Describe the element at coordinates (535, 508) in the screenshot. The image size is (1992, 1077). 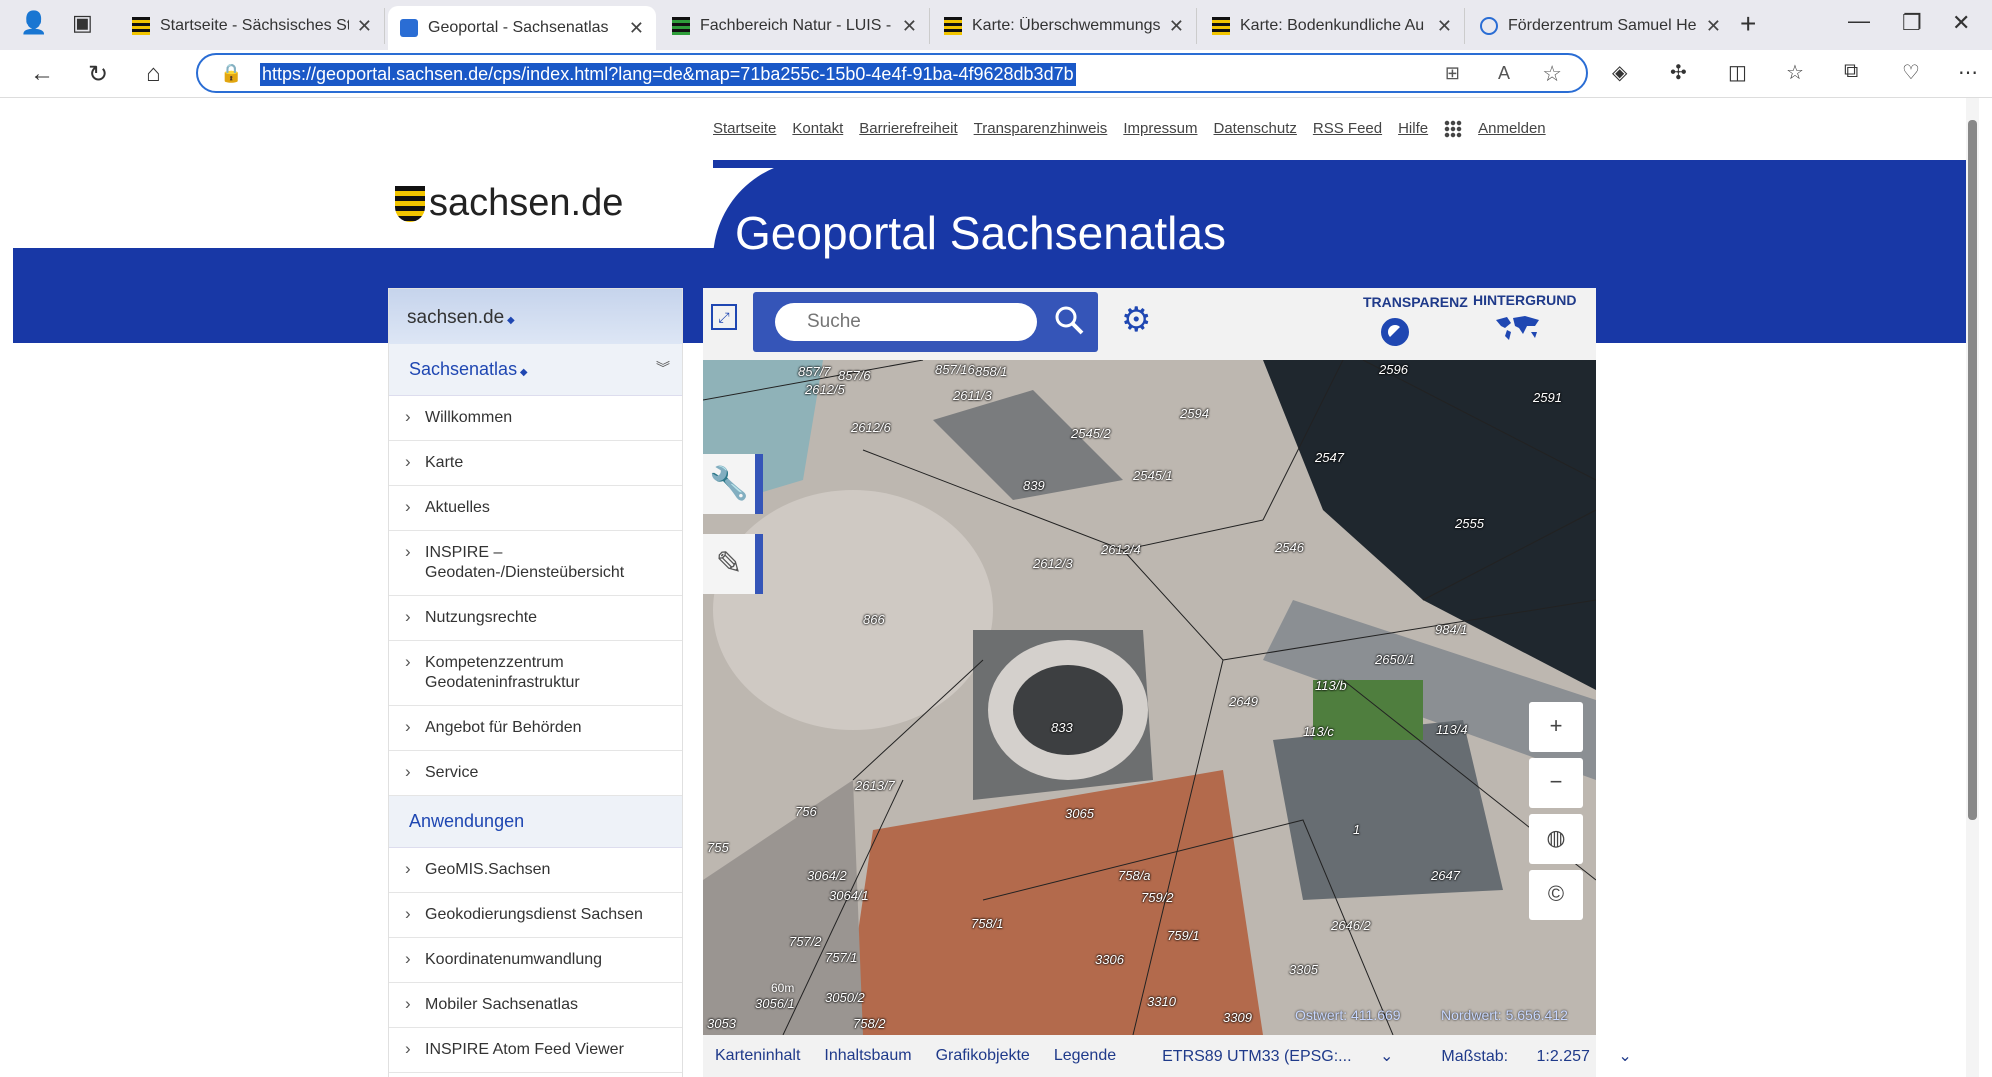
I see `sidebar-item-aktuelles: Aktuelles` at that location.